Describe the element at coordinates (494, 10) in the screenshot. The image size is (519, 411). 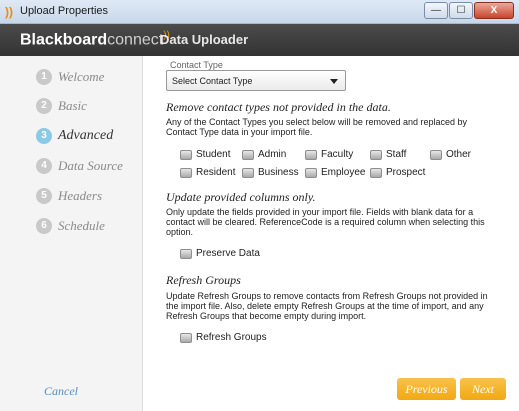
I see `close-icon: X` at that location.